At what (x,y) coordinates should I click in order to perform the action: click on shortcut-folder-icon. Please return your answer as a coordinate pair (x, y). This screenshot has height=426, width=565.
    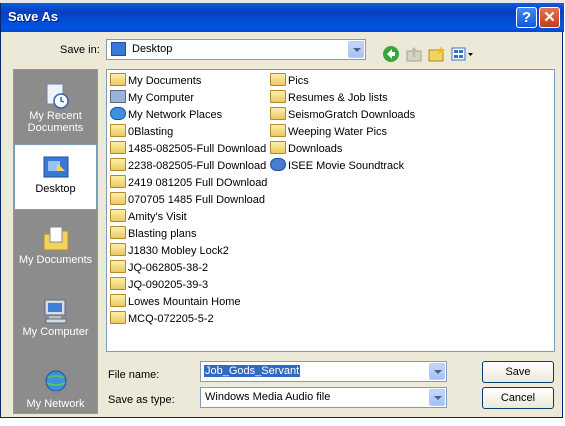
    Looking at the image, I should click on (278, 147).